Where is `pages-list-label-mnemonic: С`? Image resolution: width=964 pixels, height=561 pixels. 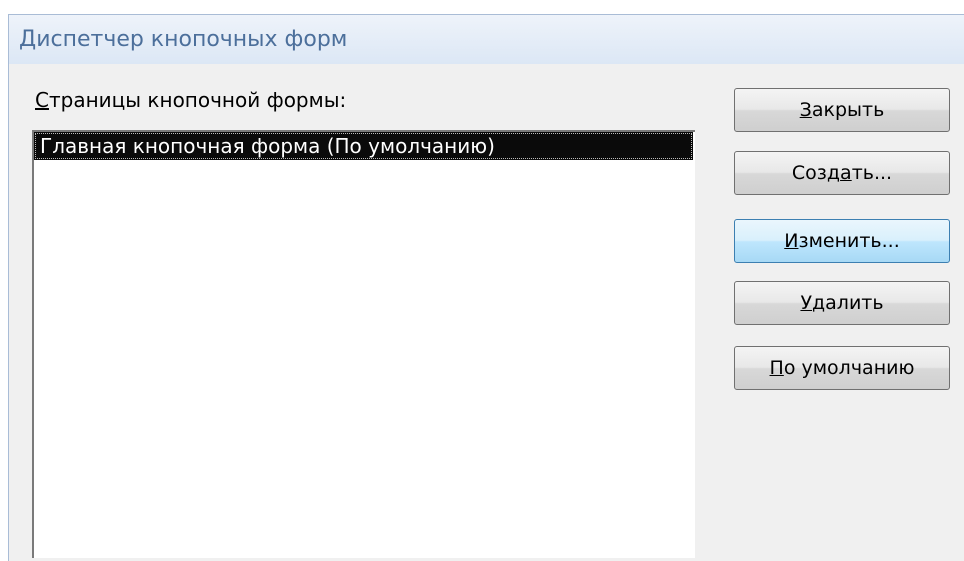 pages-list-label-mnemonic: С is located at coordinates (42, 100).